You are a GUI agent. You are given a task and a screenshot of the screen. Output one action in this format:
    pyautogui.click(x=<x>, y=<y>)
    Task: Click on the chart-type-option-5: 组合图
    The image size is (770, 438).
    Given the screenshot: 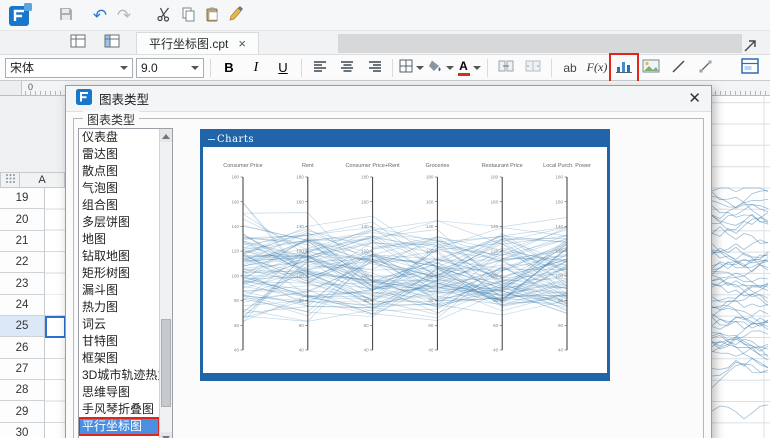 What is the action you would take?
    pyautogui.click(x=119, y=205)
    